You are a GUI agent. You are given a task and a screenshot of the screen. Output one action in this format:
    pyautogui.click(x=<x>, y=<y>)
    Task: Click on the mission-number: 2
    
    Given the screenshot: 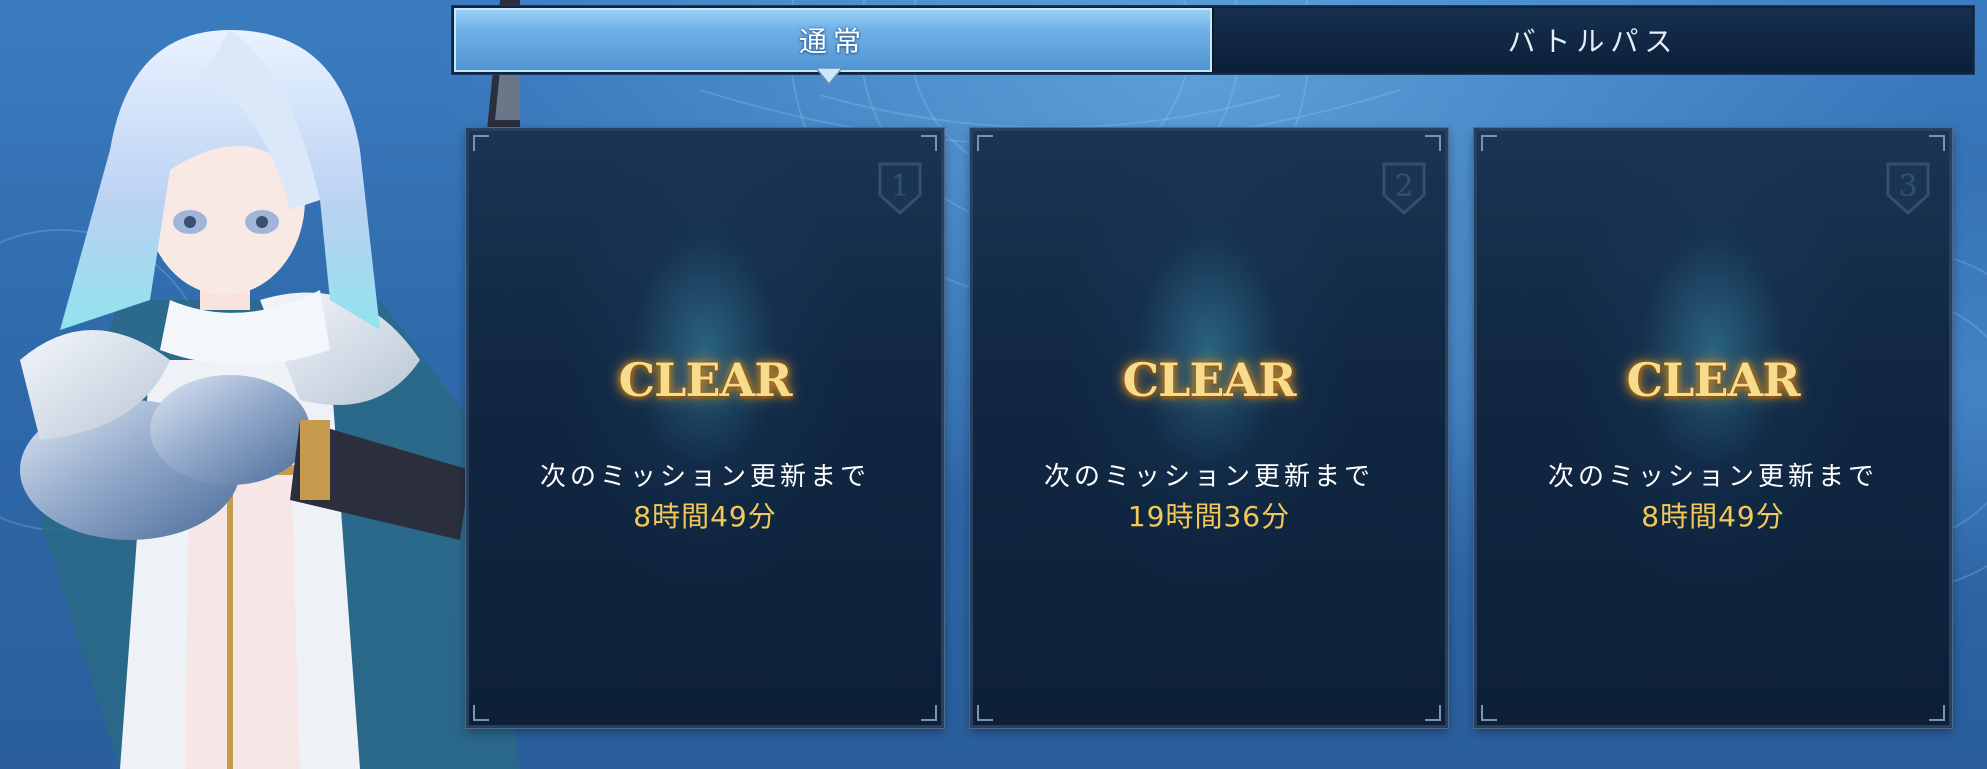 What is the action you would take?
    pyautogui.click(x=1404, y=186)
    